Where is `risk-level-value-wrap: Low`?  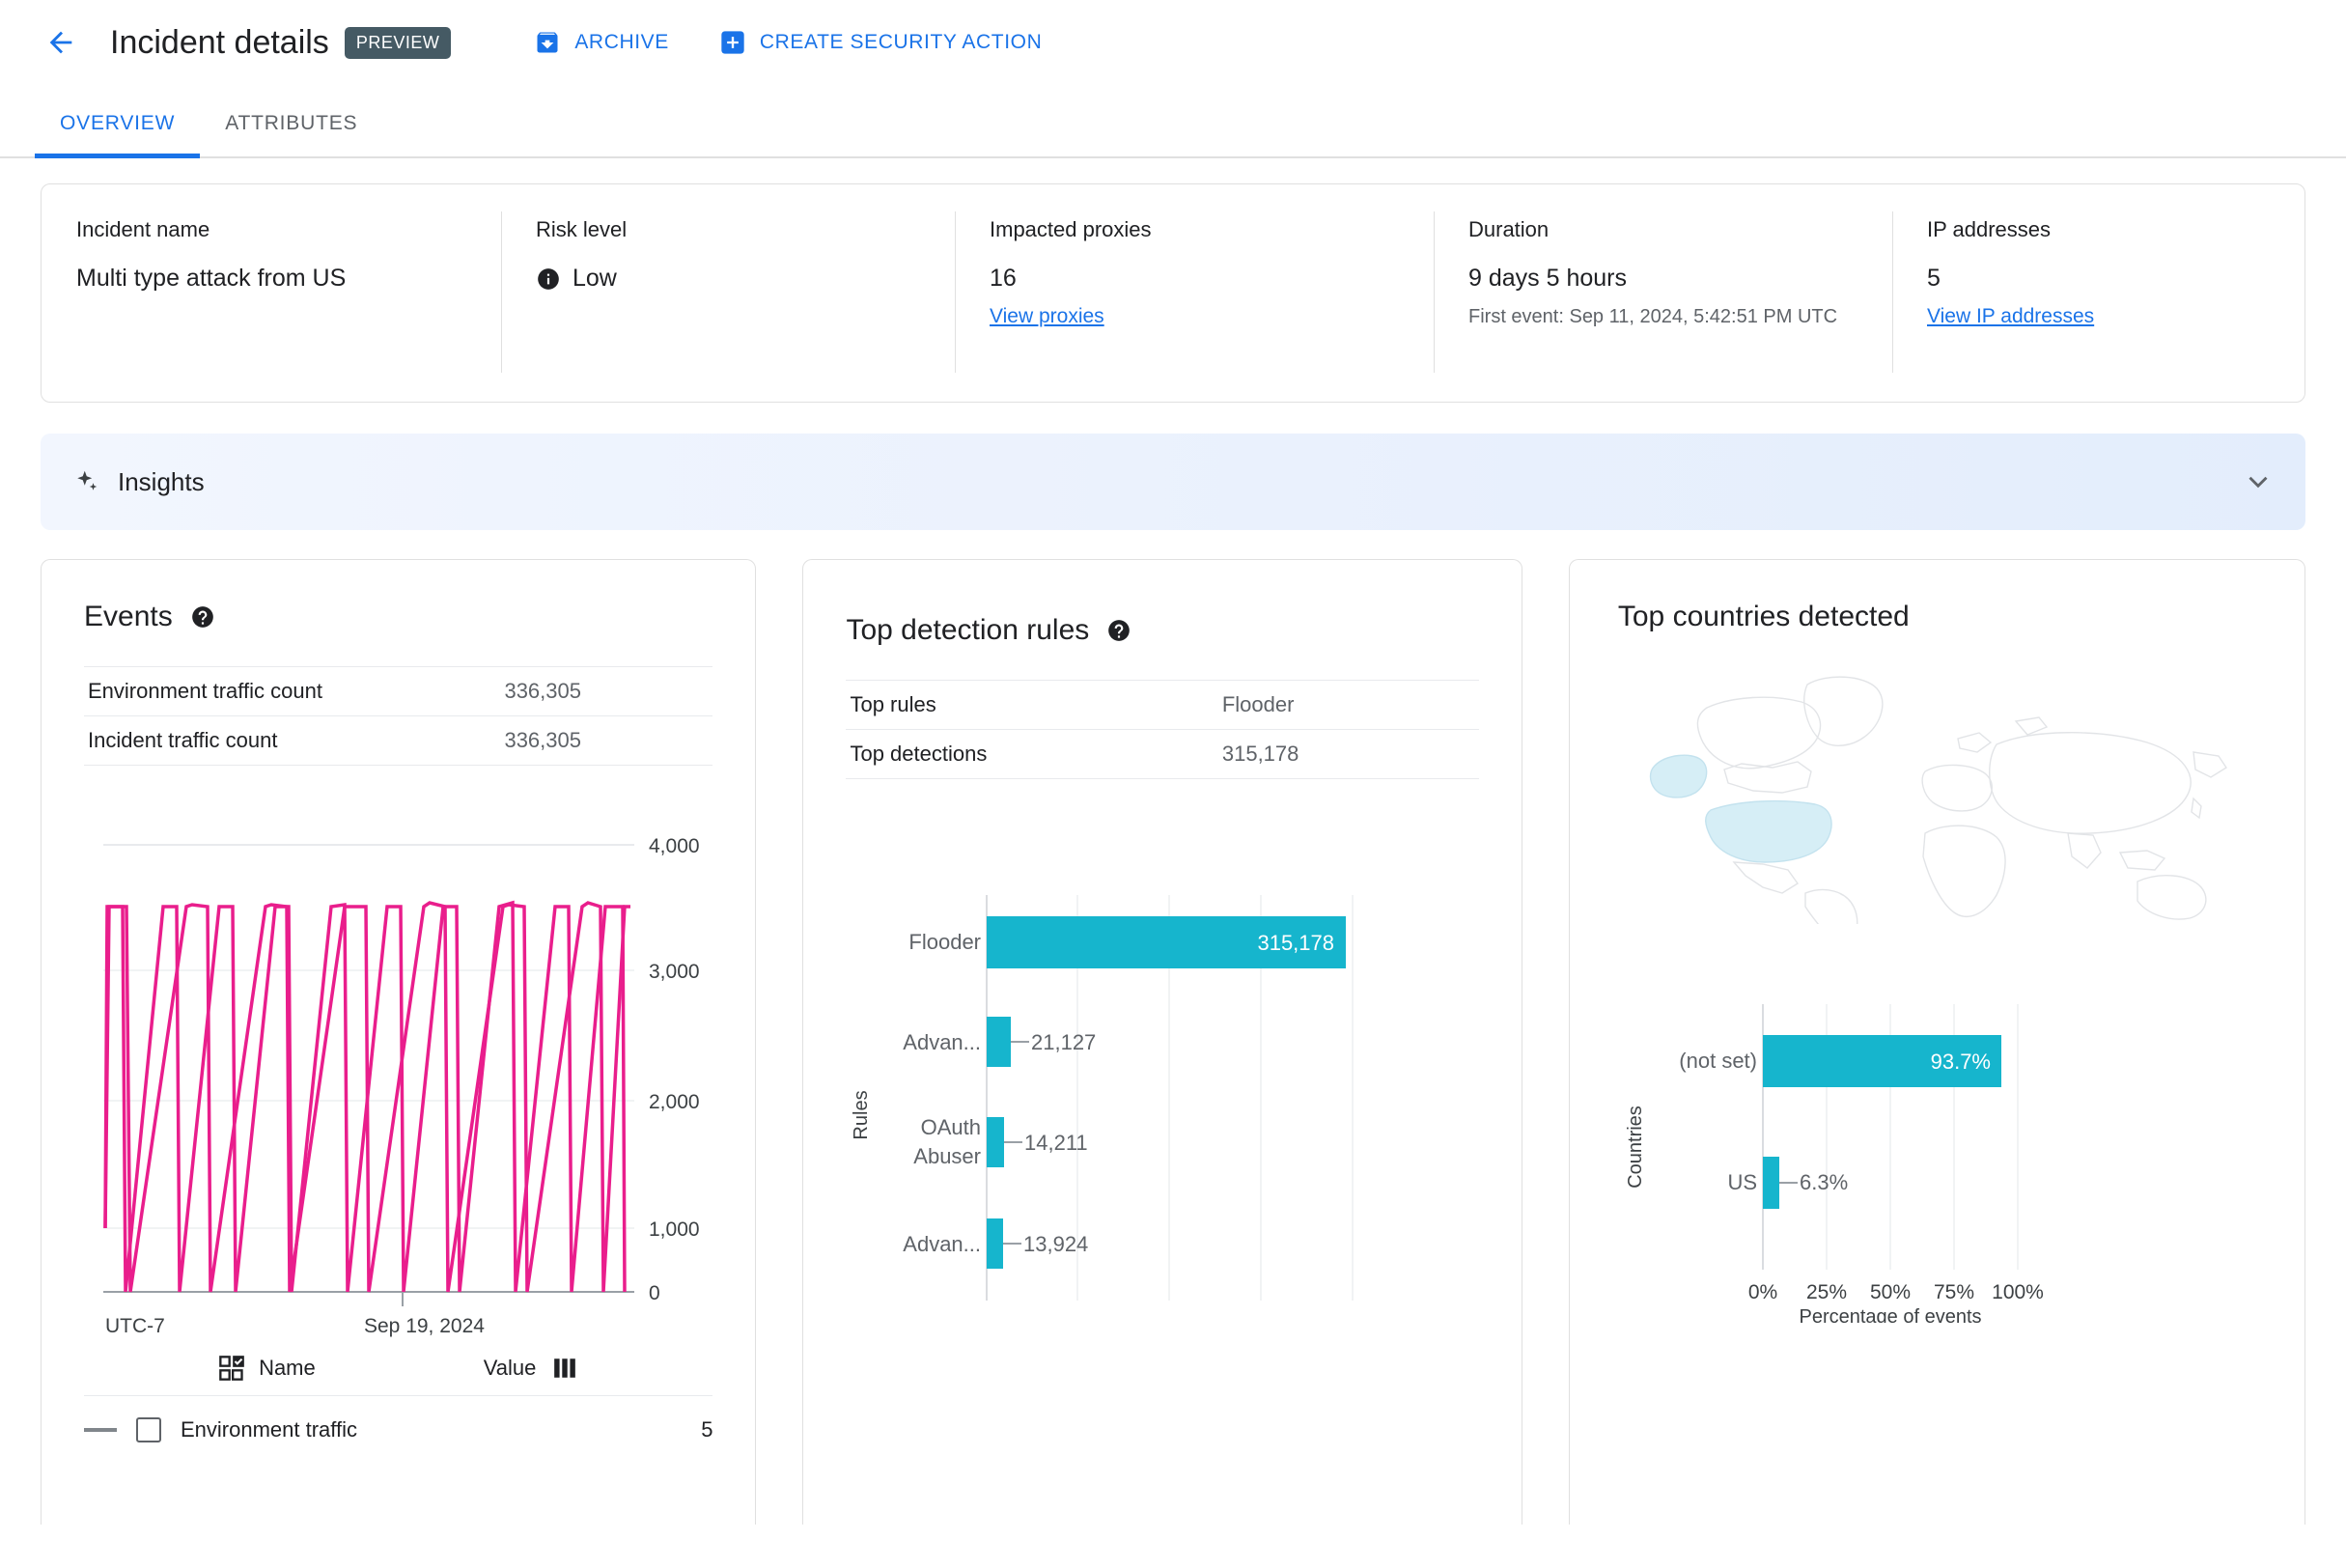
risk-level-value-wrap: Low is located at coordinates (728, 279).